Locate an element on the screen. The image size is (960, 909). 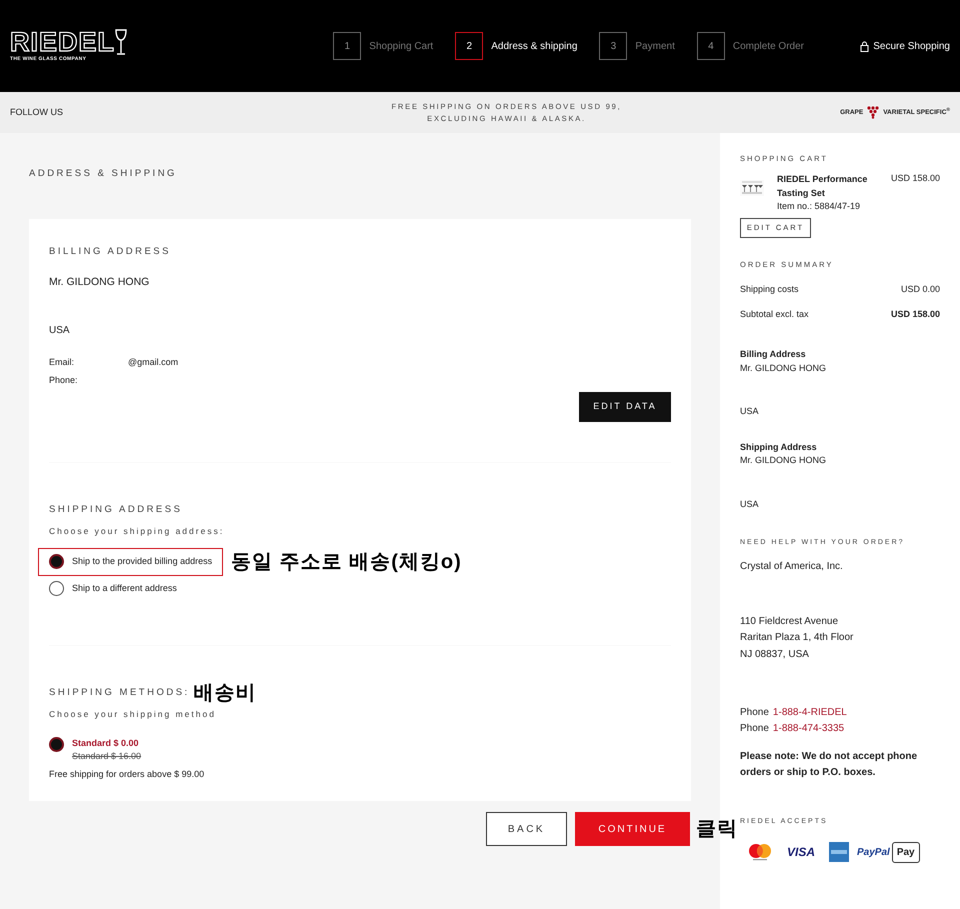
product-name: RIEDEL Performance Tasting Set is located at coordinates (833, 186).